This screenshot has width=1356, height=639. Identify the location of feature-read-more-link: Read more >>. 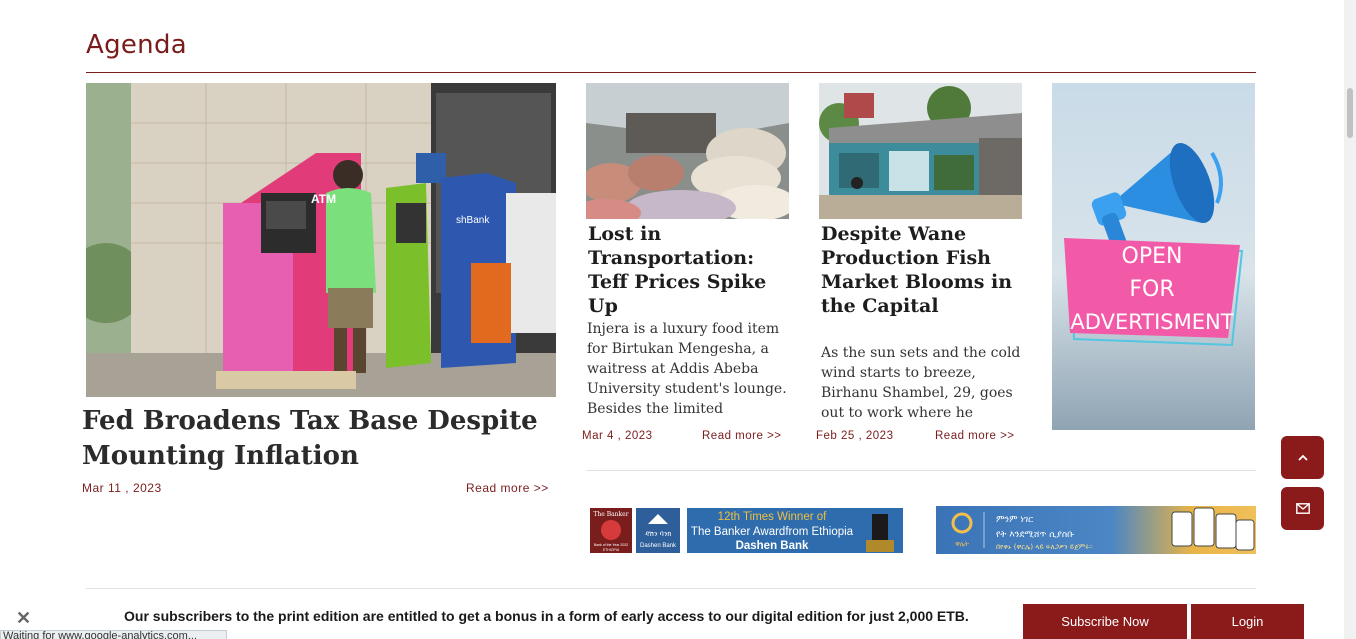
(507, 488).